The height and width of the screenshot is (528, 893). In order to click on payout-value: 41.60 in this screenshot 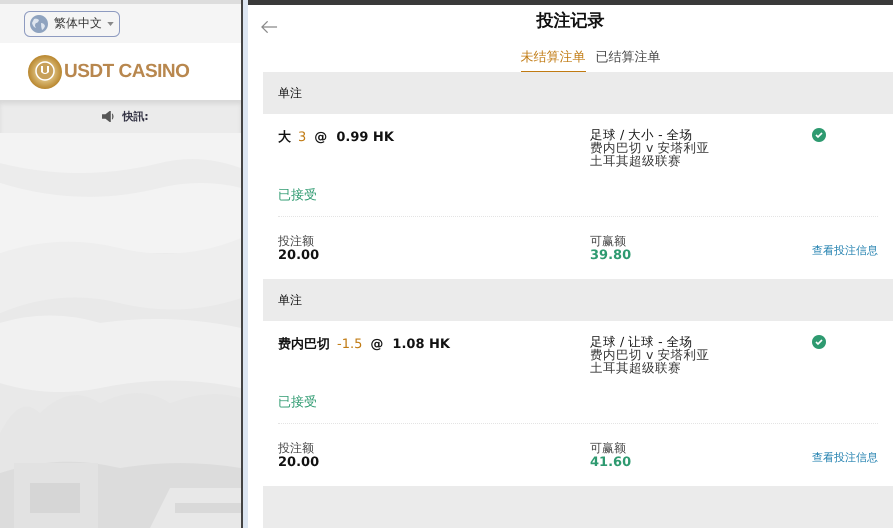, I will do `click(611, 462)`.